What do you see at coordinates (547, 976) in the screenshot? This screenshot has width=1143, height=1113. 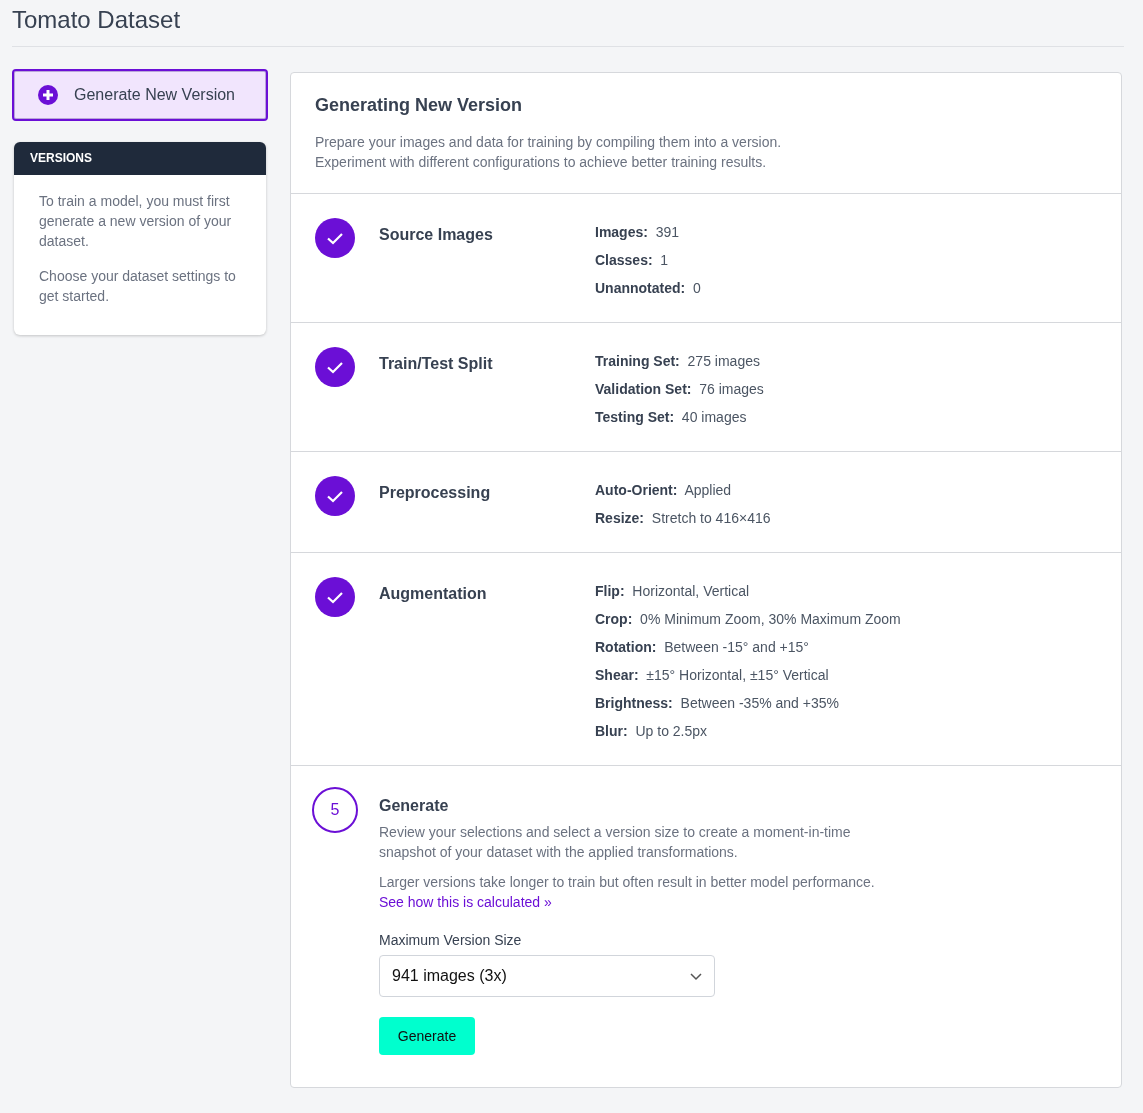 I see `version-size-dropdown: 941 images (3x)` at bounding box center [547, 976].